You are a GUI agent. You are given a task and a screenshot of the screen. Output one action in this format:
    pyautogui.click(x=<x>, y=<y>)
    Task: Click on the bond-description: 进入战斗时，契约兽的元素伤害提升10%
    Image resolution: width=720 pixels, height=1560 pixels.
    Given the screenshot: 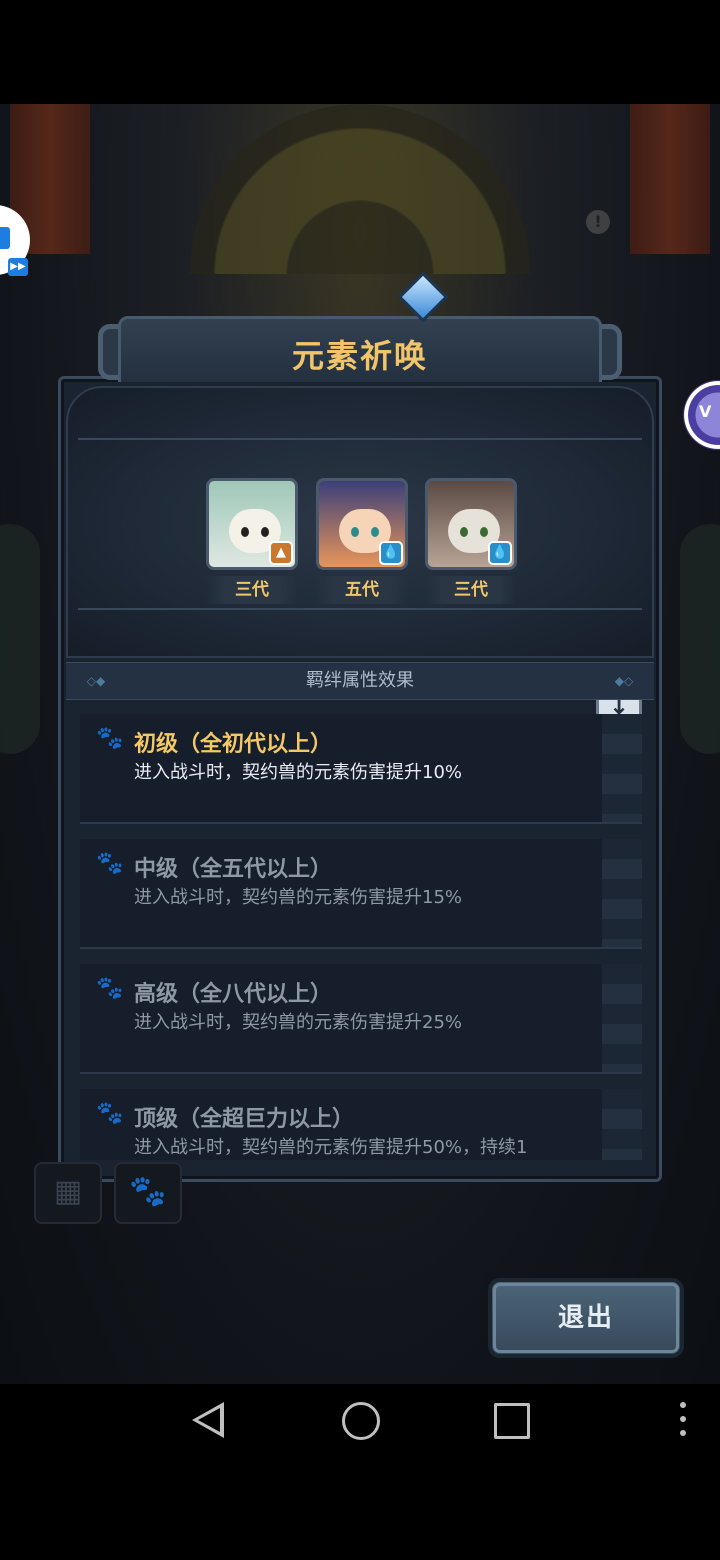 What is the action you would take?
    pyautogui.click(x=298, y=772)
    